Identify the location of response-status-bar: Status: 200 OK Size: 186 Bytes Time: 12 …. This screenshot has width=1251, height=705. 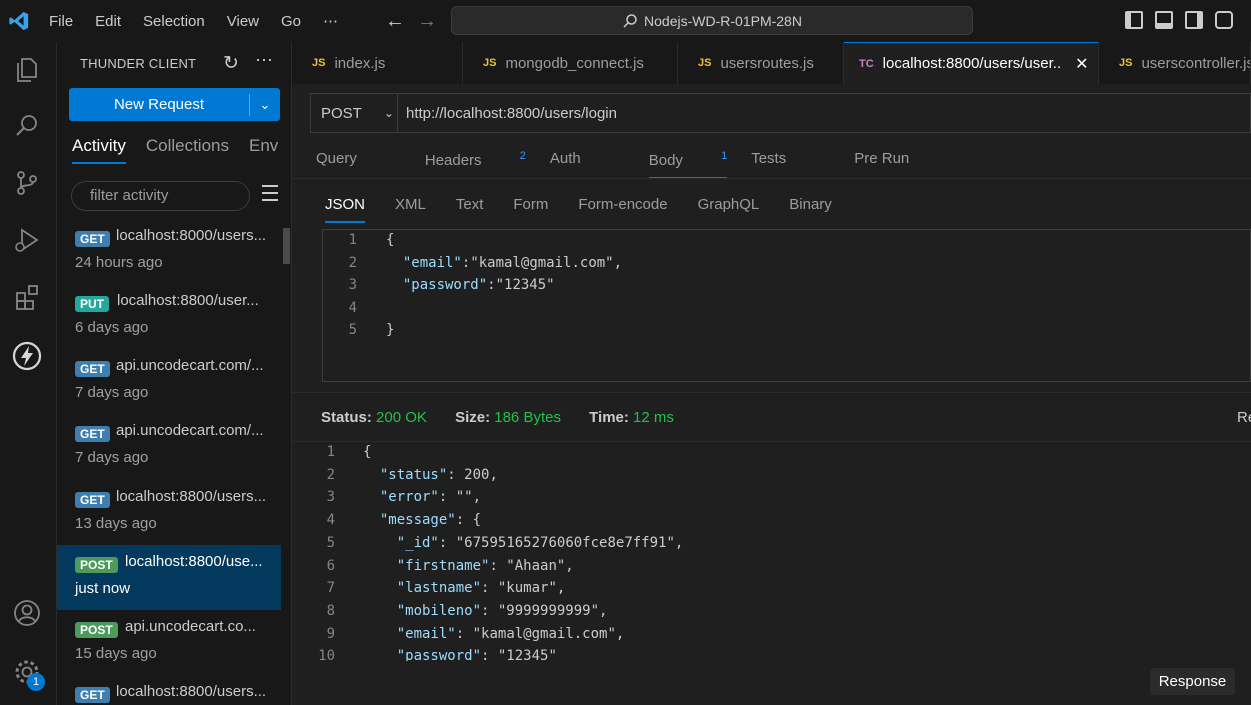
(509, 417).